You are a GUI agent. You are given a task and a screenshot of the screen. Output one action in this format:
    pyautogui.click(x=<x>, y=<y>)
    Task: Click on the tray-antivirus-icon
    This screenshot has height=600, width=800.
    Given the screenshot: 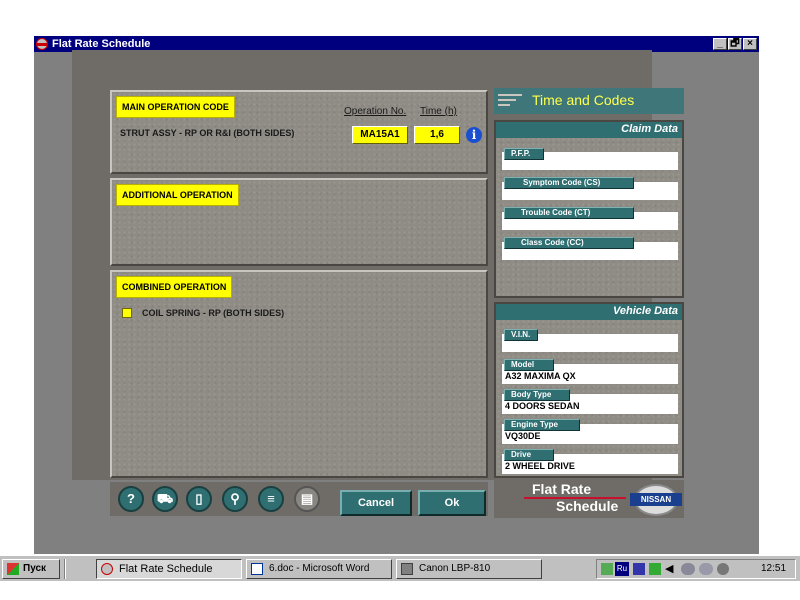 What is the action you would take?
    pyautogui.click(x=688, y=569)
    